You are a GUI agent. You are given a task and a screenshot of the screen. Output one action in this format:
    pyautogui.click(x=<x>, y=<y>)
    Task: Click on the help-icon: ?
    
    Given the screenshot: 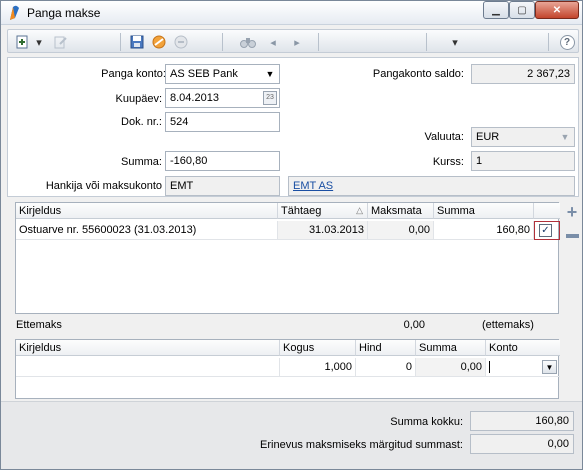 What is the action you would take?
    pyautogui.click(x=567, y=42)
    